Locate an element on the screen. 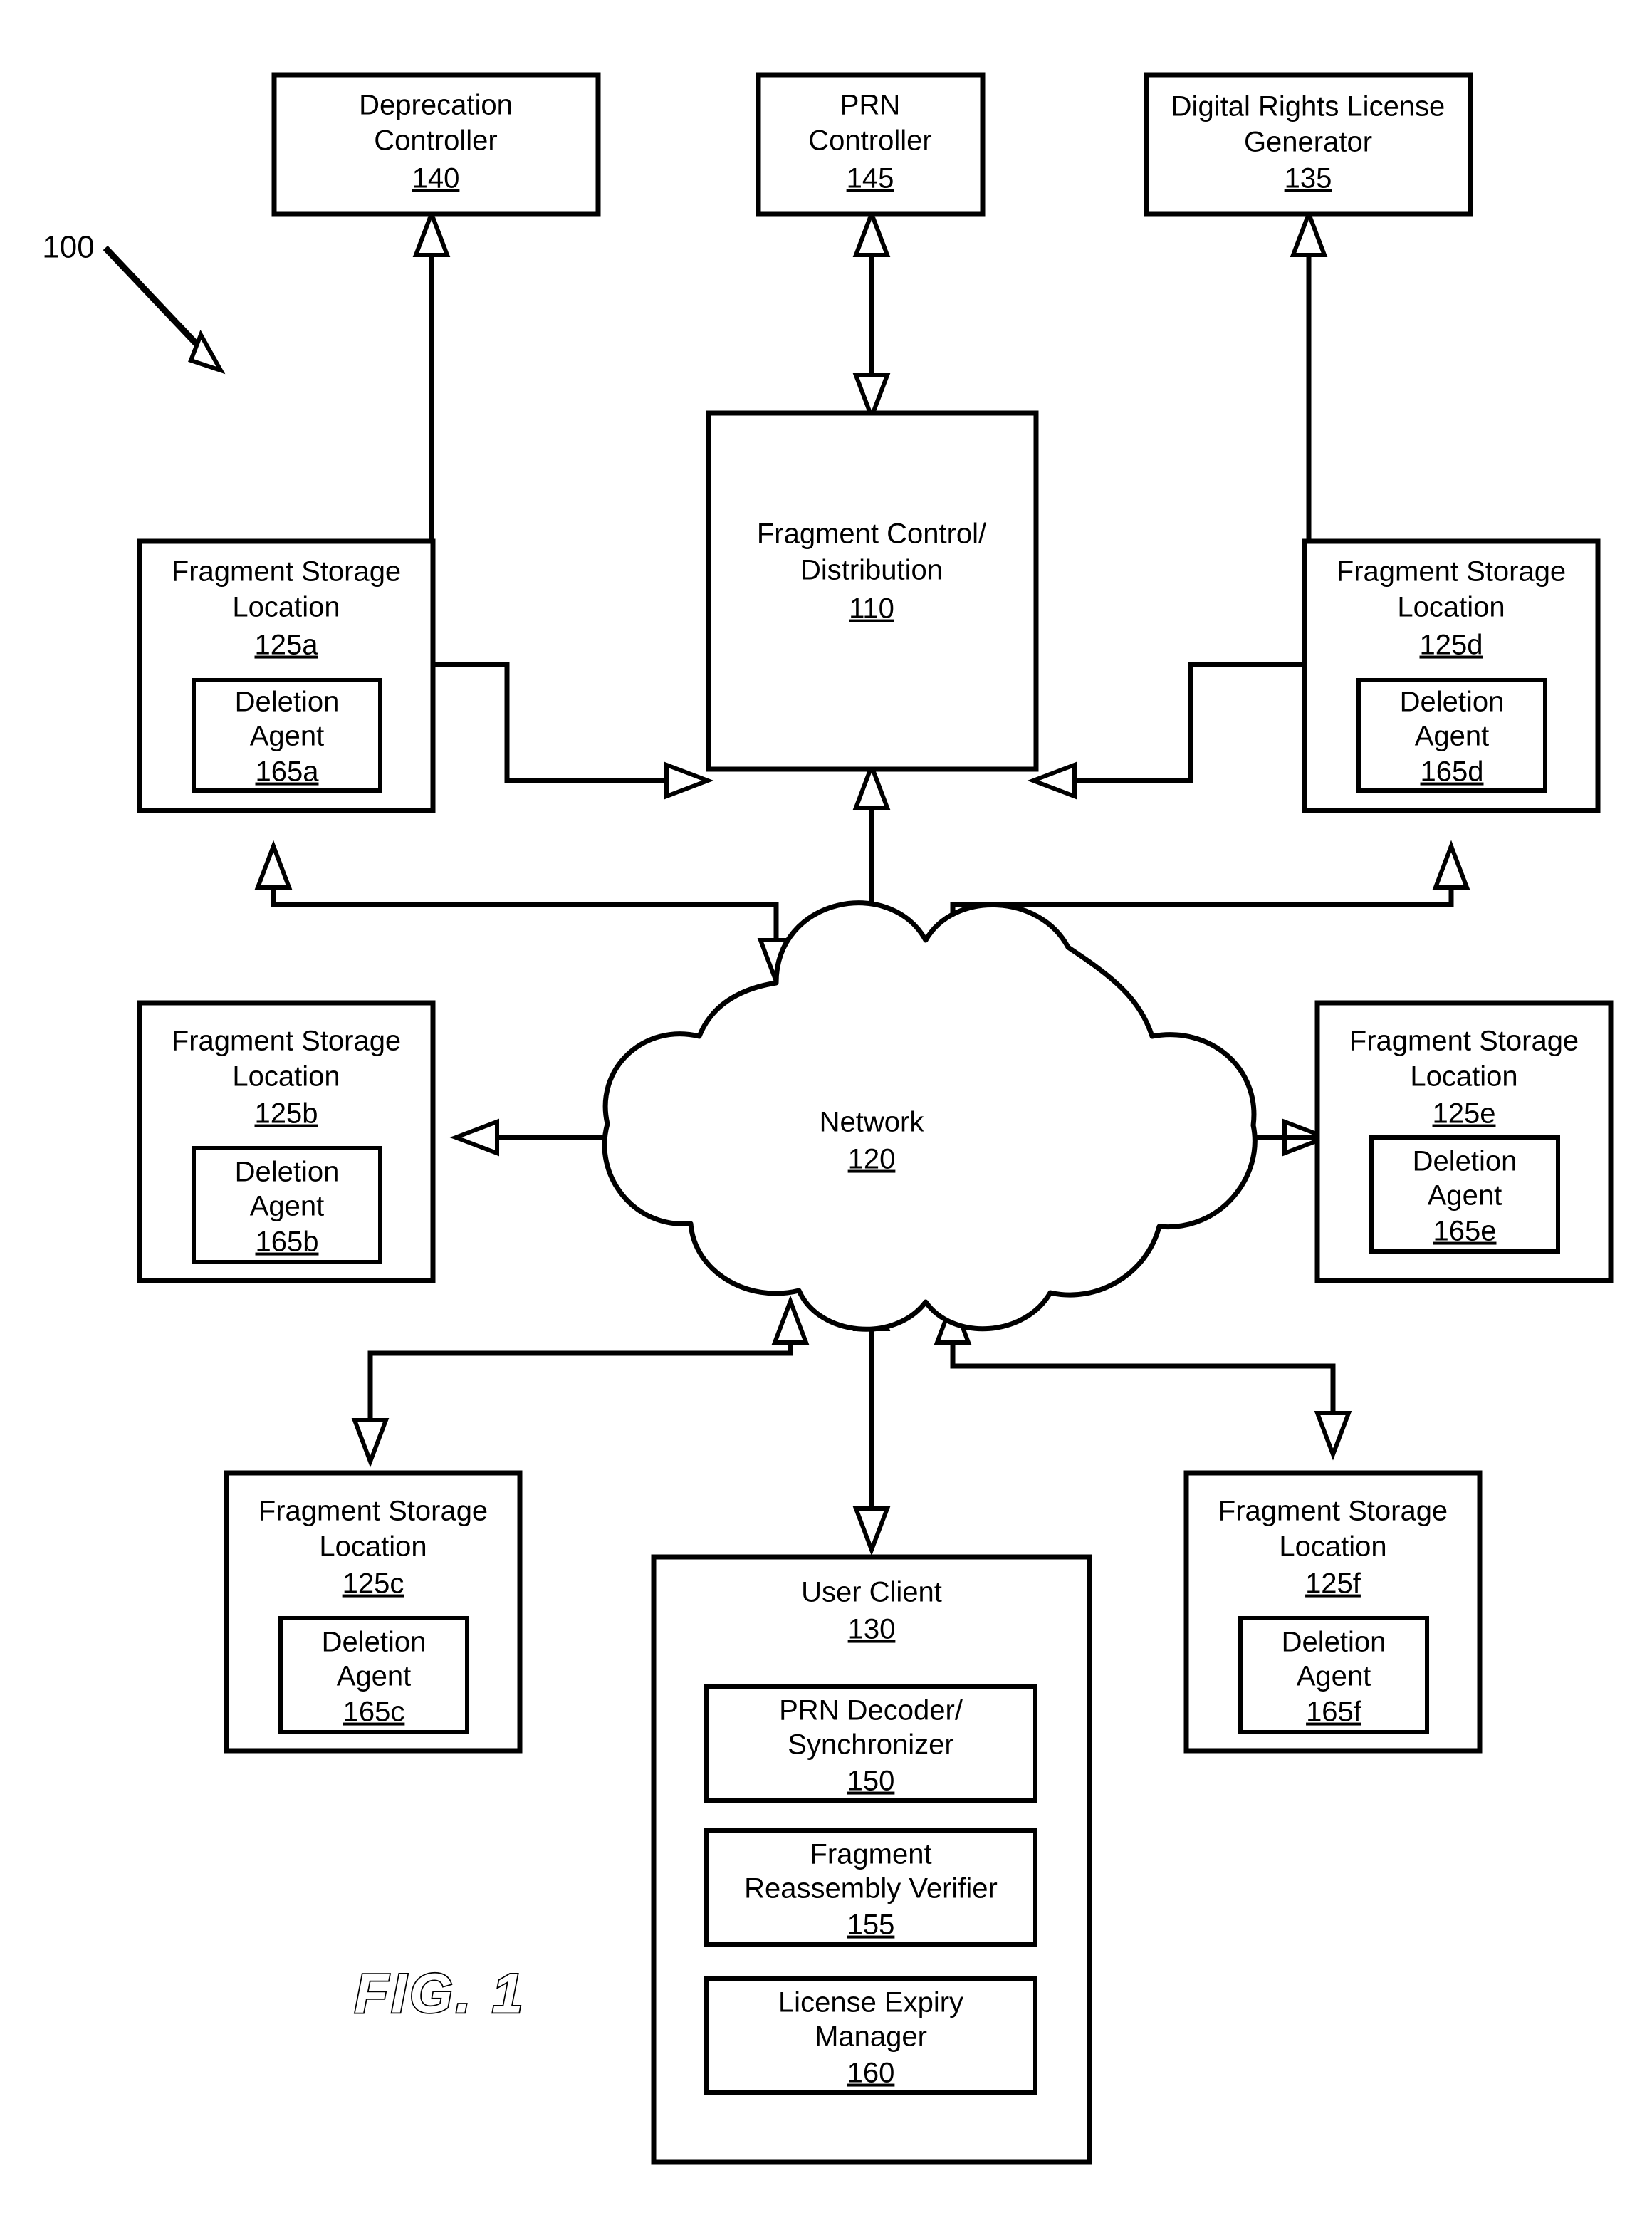 This screenshot has height=2230, width=1652. storage-125c-line1: Fragment Storage is located at coordinates (373, 1511).